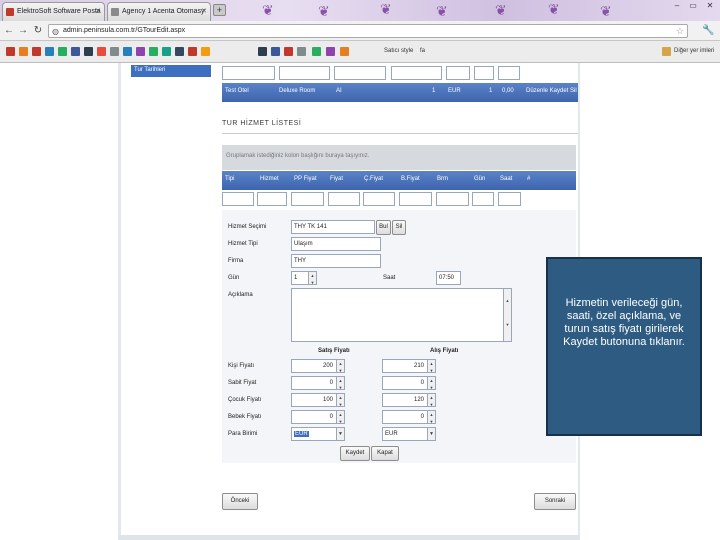  I want to click on close-button: Kapat, so click(385, 453).